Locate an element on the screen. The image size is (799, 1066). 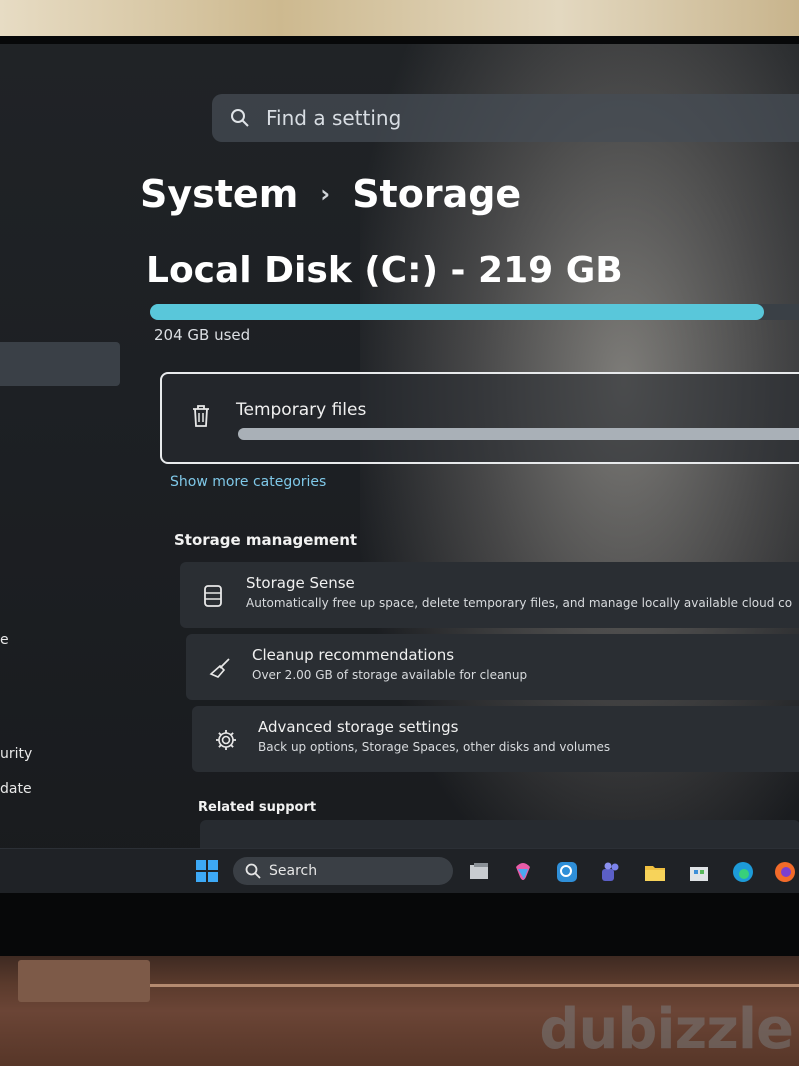
sidebar-item-partial-3: date is located at coordinates (16, 789).